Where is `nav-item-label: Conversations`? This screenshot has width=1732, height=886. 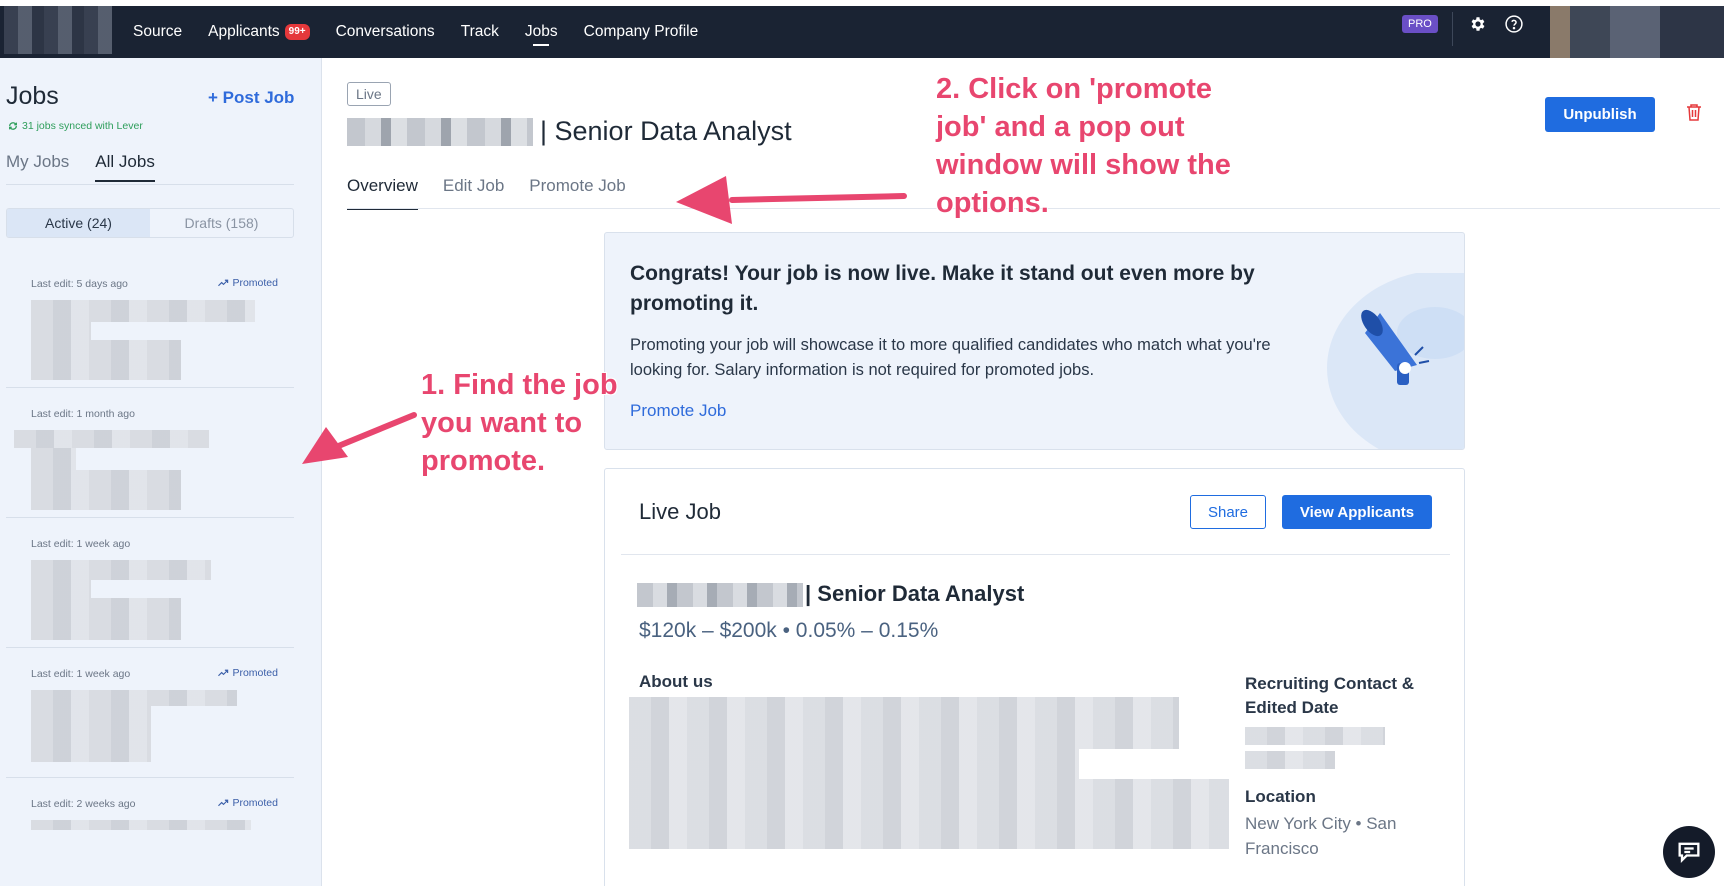
nav-item-label: Conversations is located at coordinates (385, 31).